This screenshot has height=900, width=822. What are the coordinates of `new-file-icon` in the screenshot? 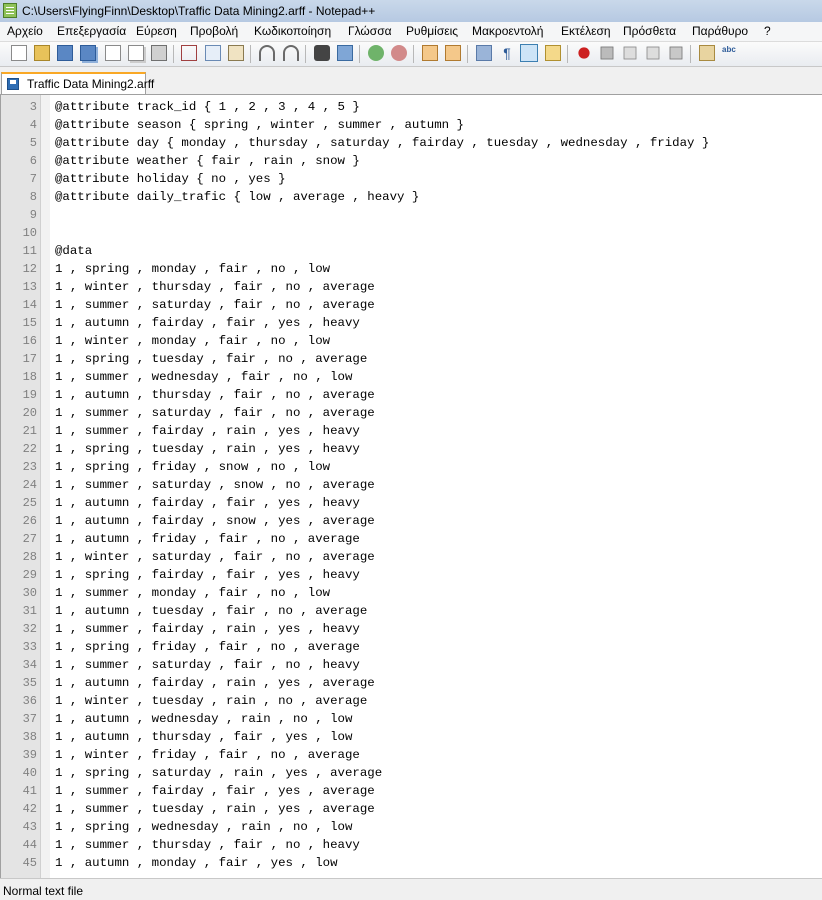 It's located at (19, 53).